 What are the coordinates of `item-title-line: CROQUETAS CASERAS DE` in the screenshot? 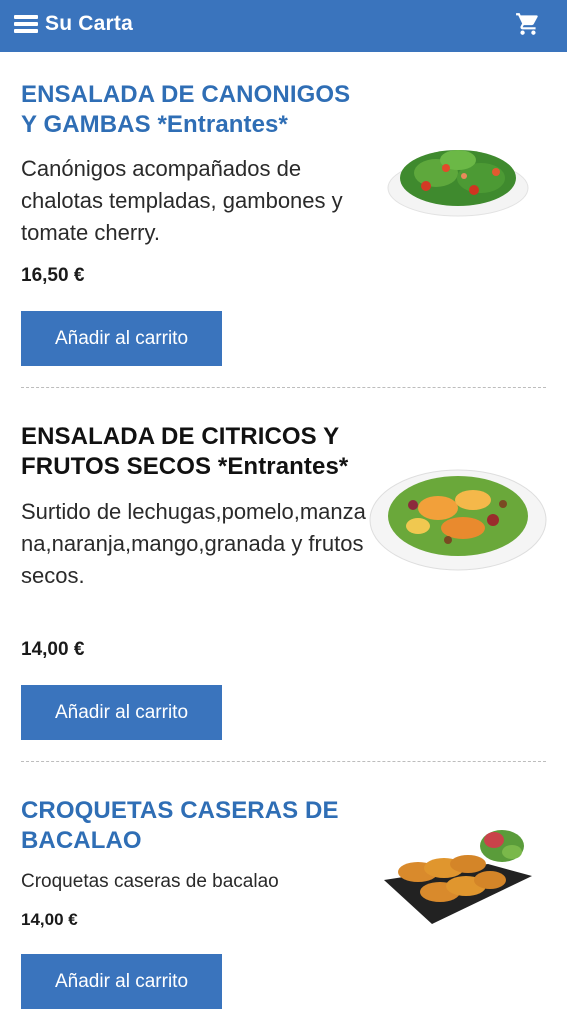 It's located at (180, 810).